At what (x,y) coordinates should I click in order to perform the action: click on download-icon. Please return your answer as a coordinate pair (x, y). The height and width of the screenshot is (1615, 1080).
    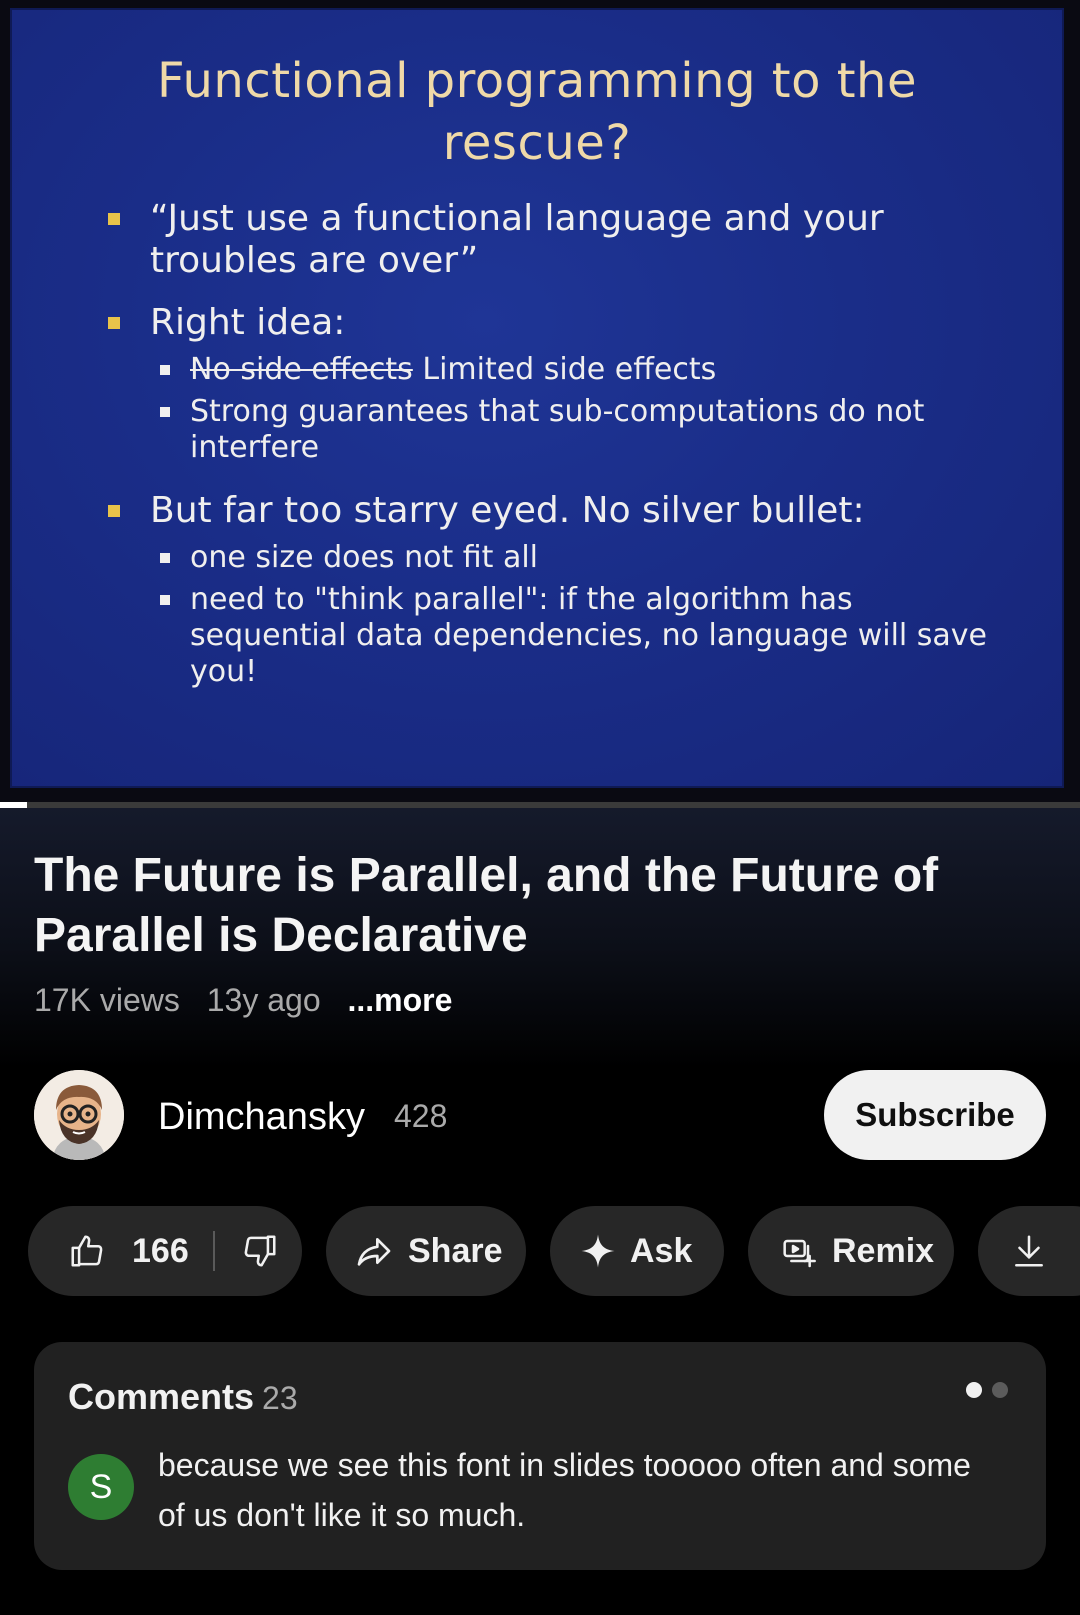
    Looking at the image, I should click on (1029, 1251).